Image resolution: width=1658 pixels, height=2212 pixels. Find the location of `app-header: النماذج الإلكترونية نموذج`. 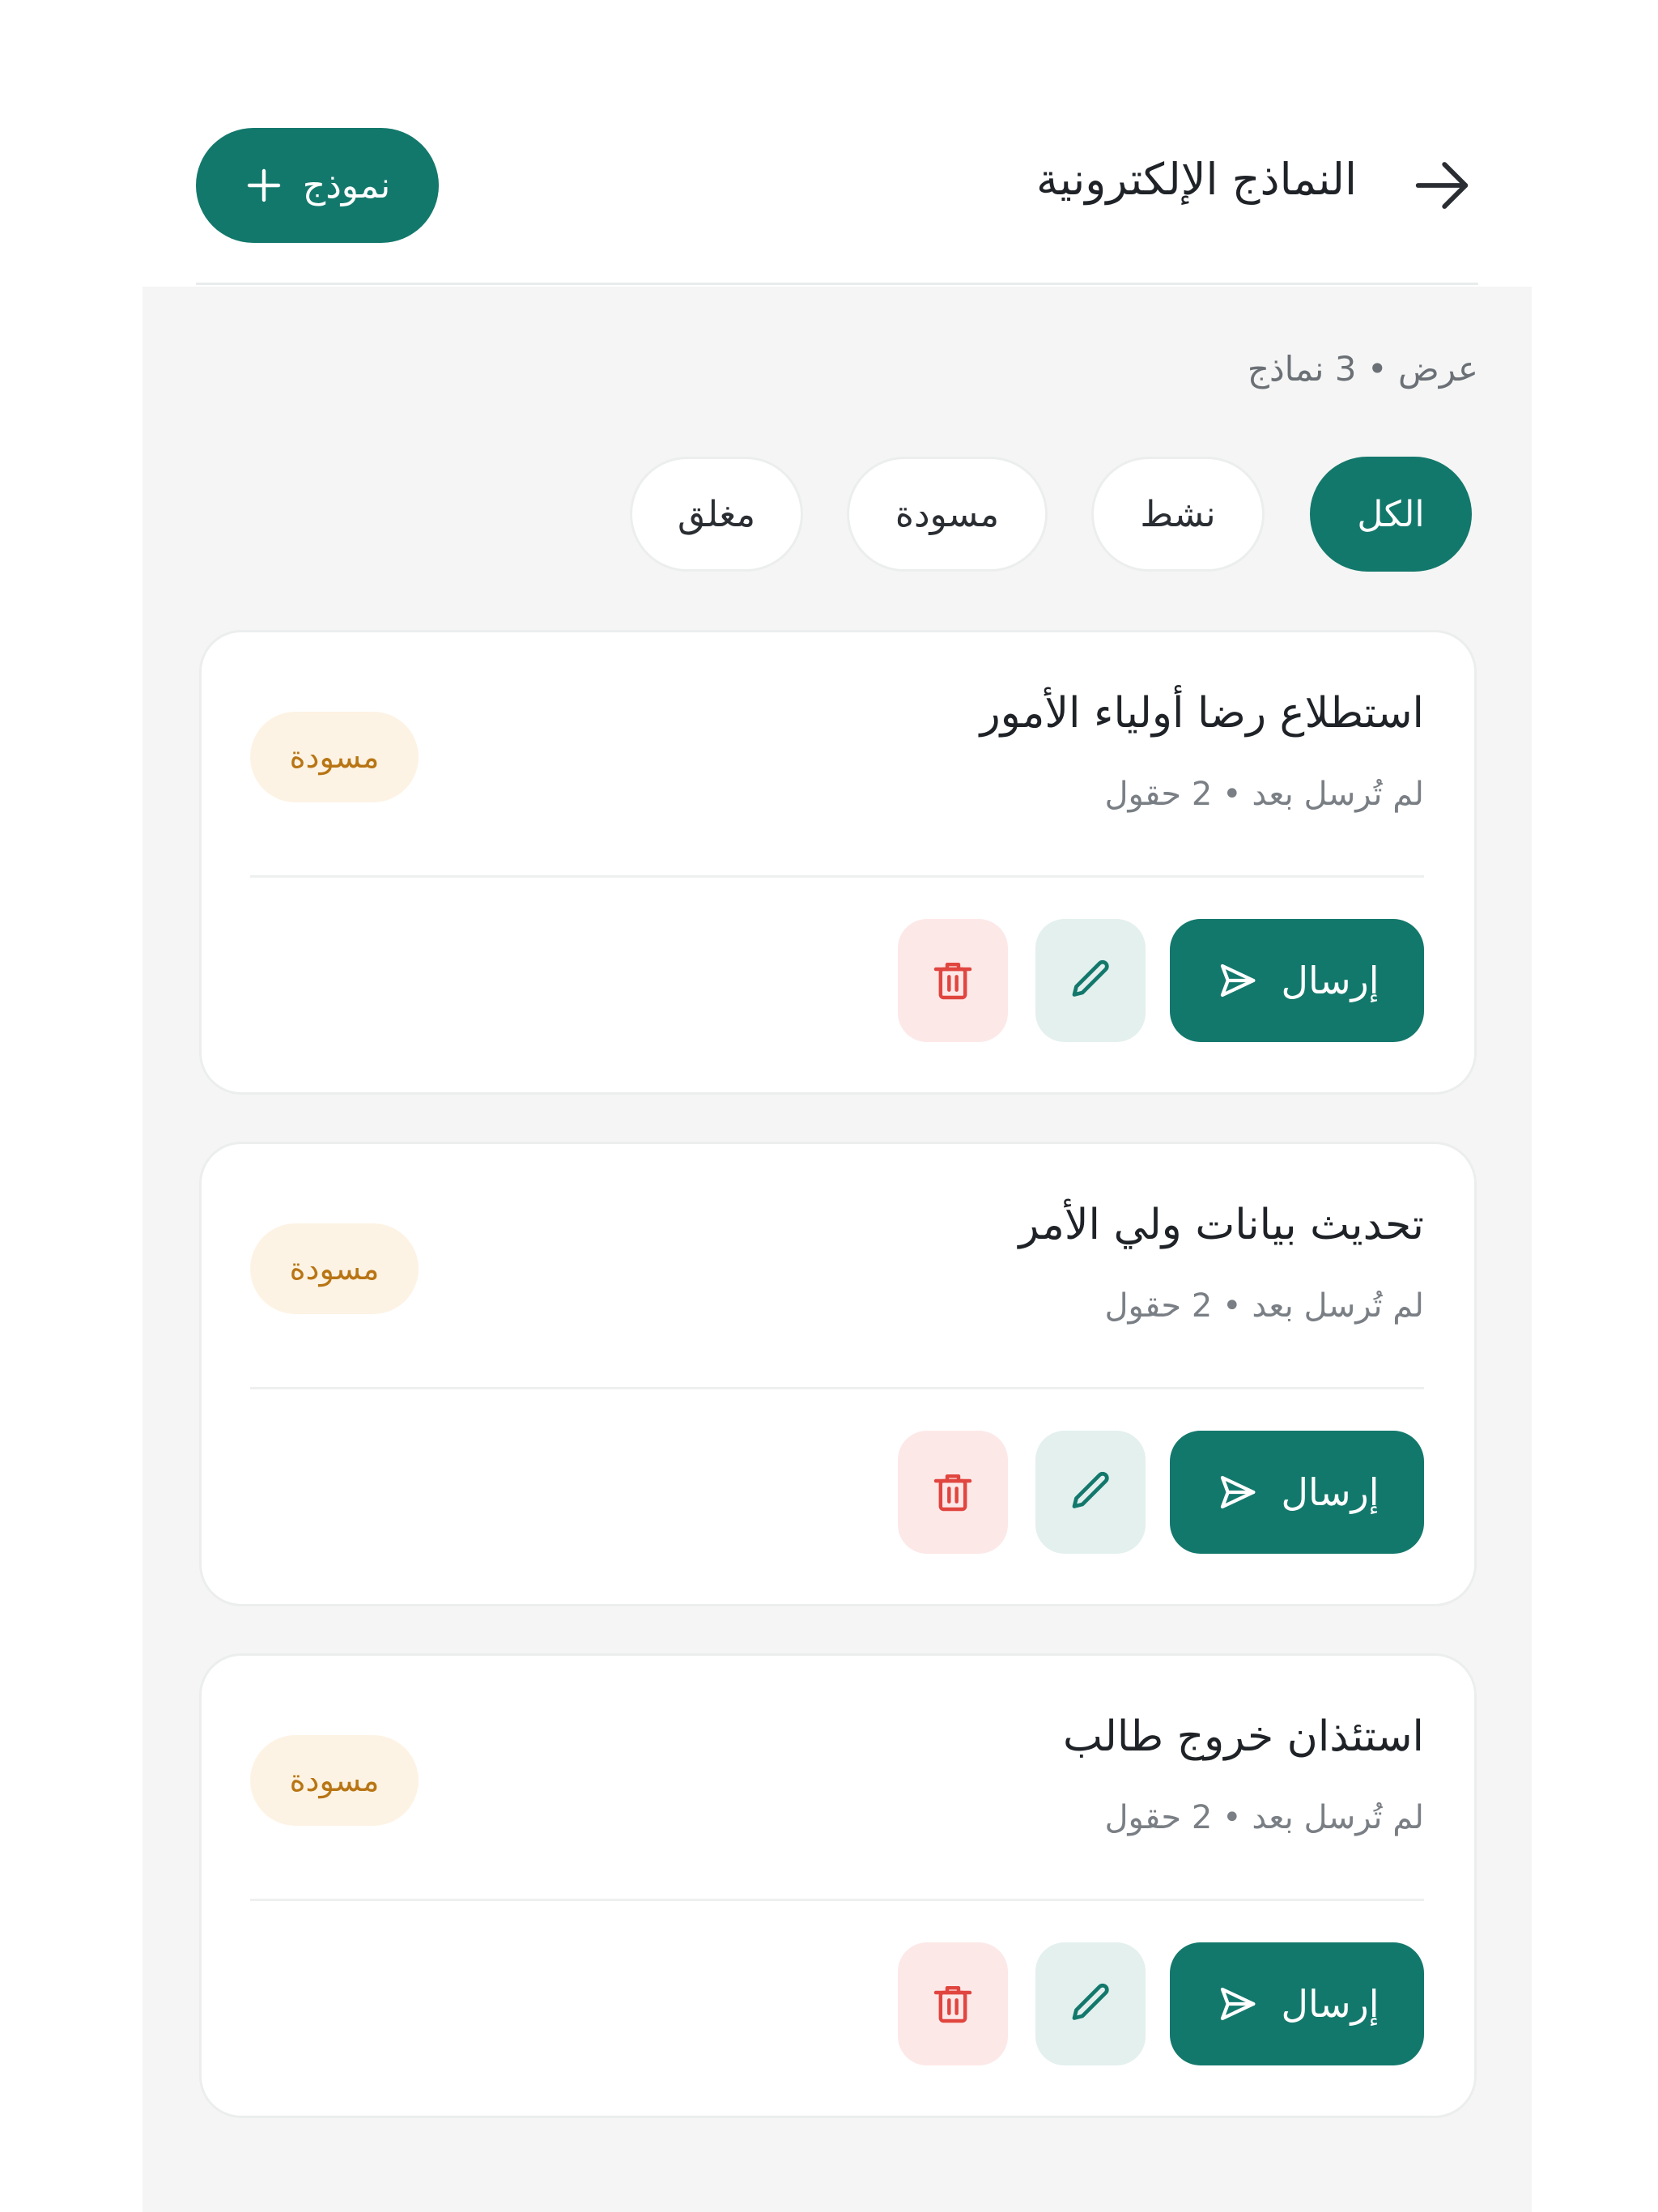

app-header: النماذج الإلكترونية نموذج is located at coordinates (837, 142).